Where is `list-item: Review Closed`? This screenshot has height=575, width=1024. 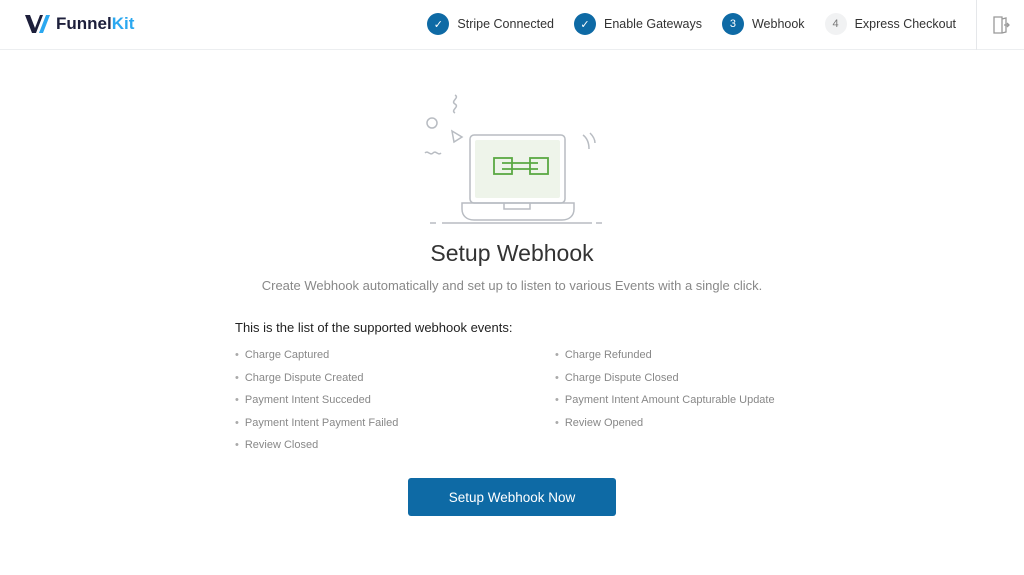
list-item: Review Closed is located at coordinates (316, 449).